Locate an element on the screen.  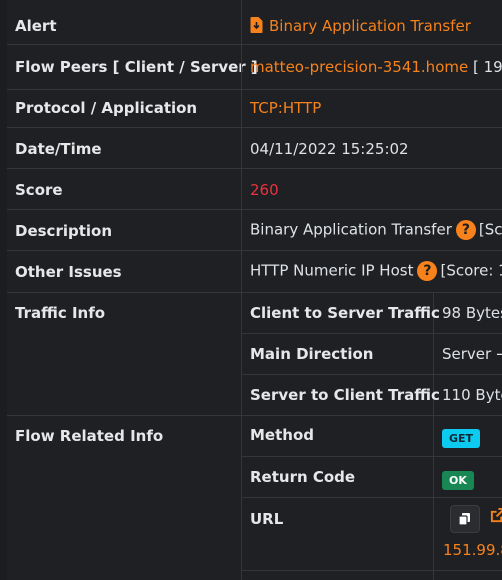
server-to-client-label: Server to Client Traffic is located at coordinates (345, 395).